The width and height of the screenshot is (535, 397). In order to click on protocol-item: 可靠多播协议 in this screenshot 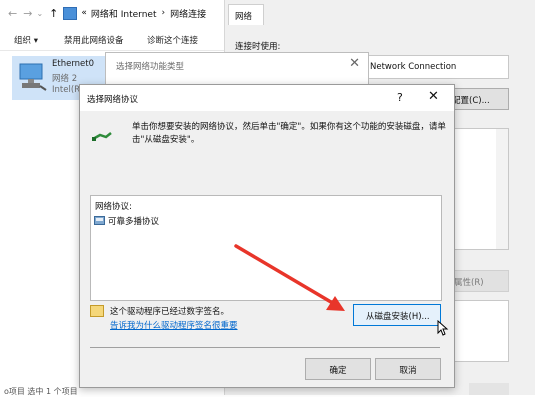, I will do `click(126, 220)`.